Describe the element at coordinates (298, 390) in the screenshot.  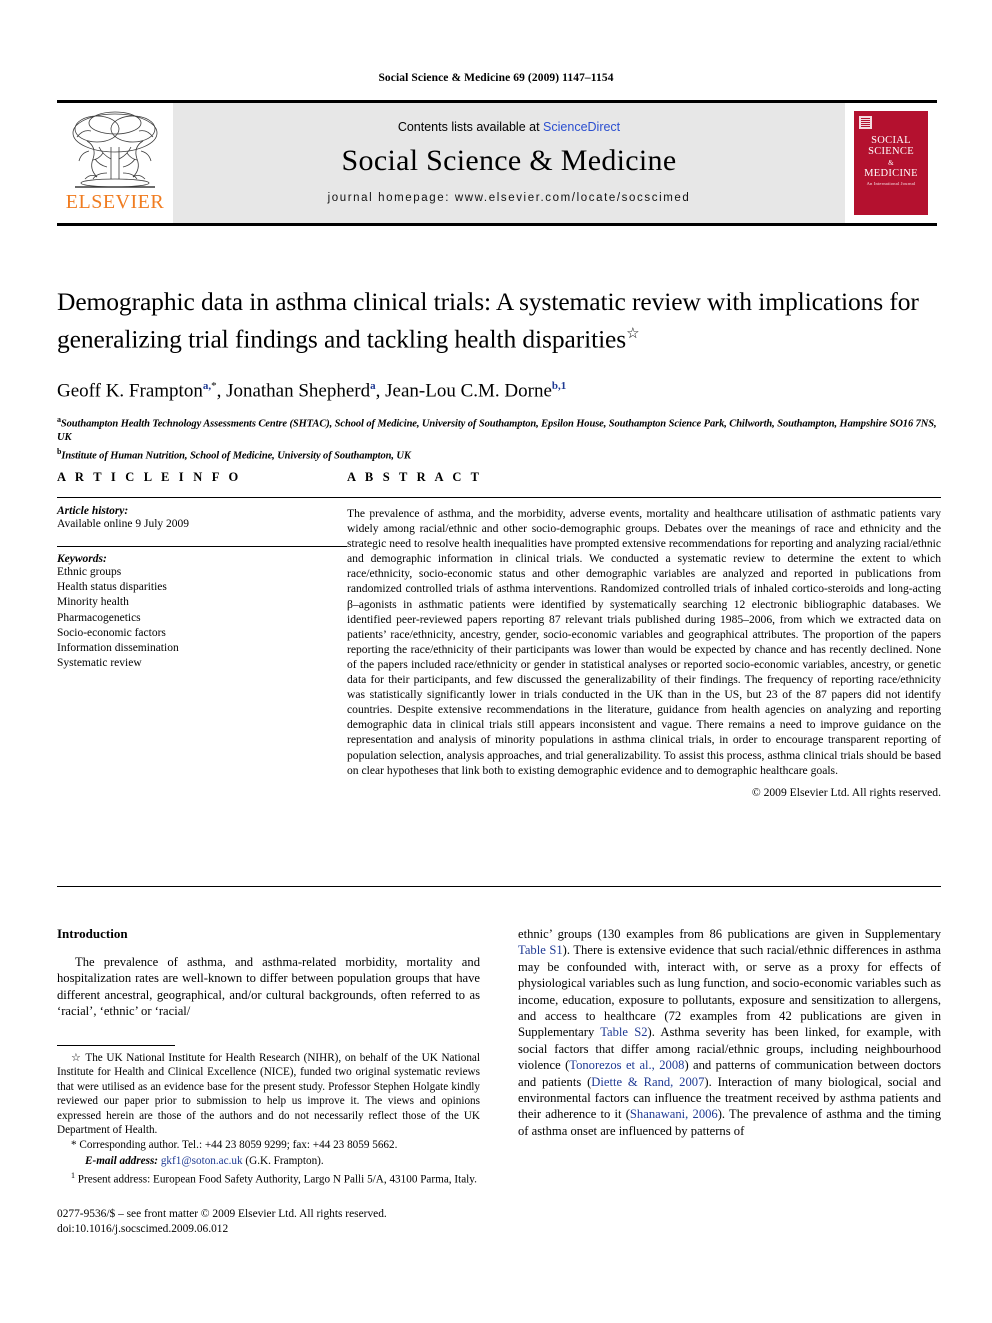
I see `author-name: Jonathan Shepherd` at that location.